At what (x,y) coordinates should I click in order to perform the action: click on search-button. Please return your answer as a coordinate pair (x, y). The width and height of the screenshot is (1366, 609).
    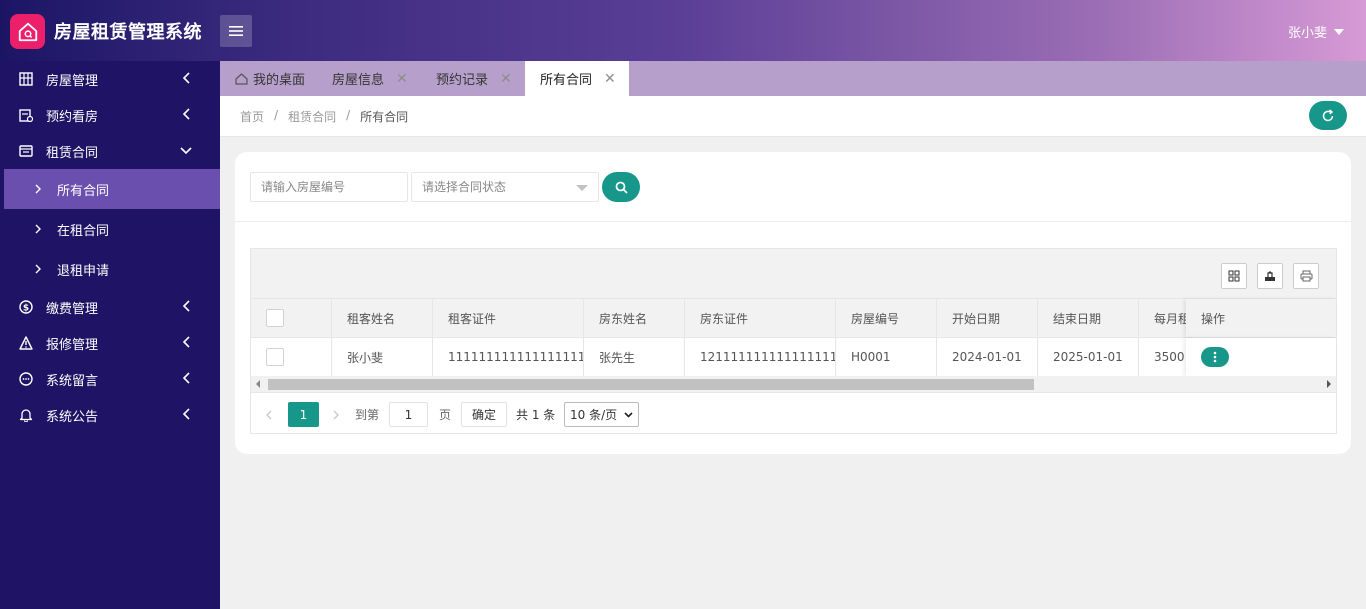
    Looking at the image, I should click on (621, 187).